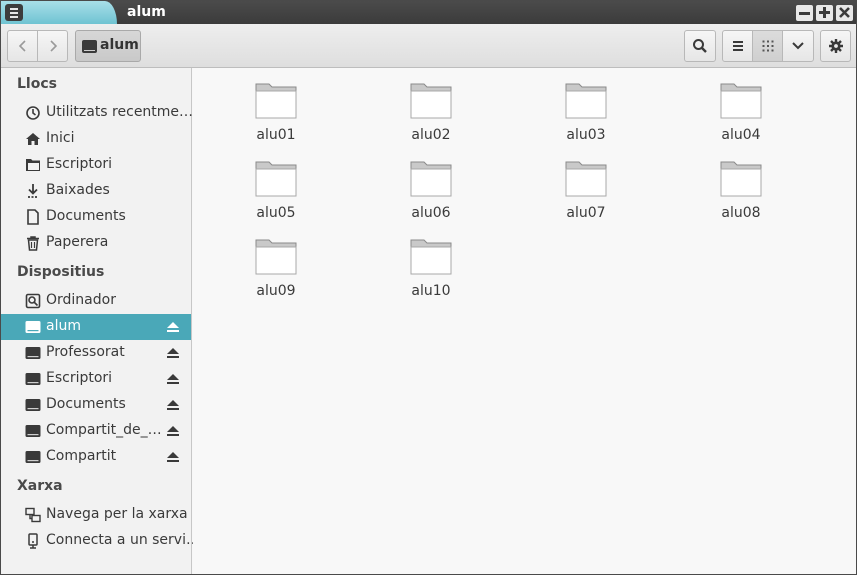 This screenshot has height=575, width=857. What do you see at coordinates (276, 213) in the screenshot?
I see `folder-label: alu05` at bounding box center [276, 213].